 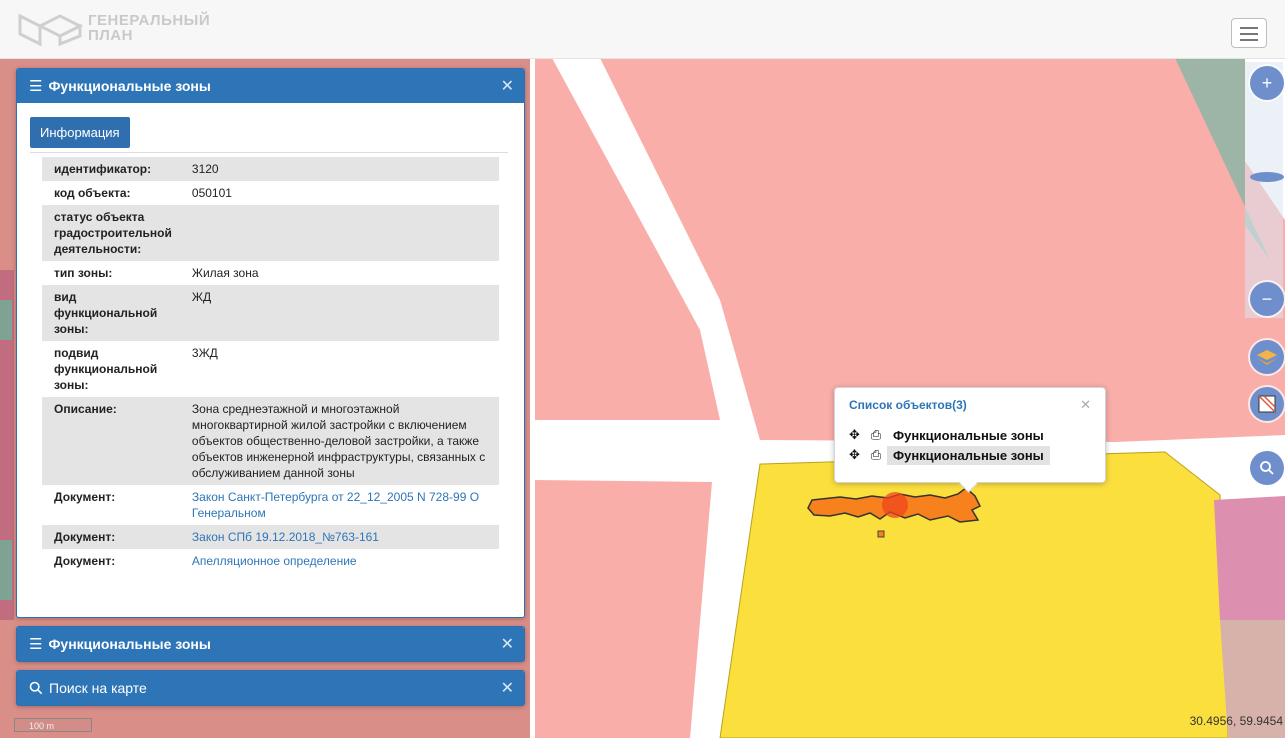 I want to click on menu-icon, so click(x=1249, y=28).